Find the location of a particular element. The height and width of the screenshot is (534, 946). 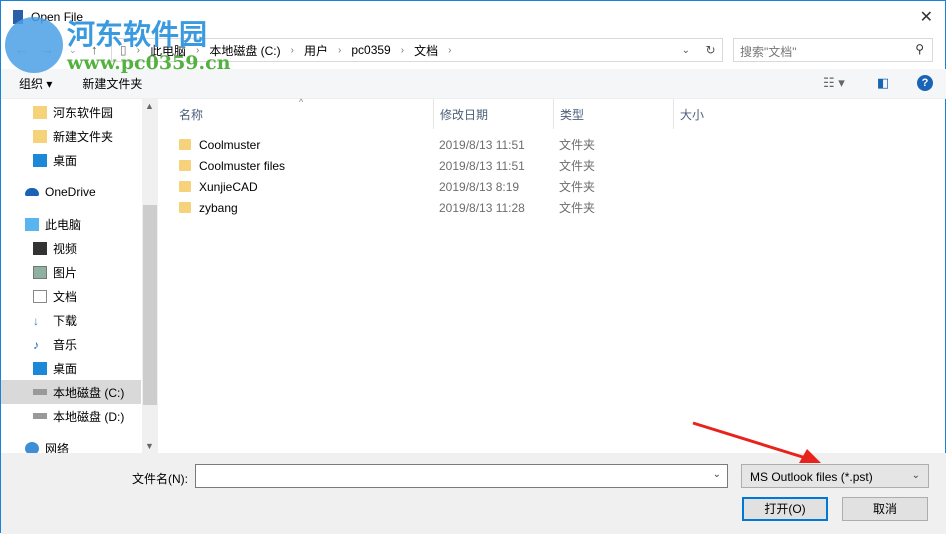

preview-pane-icon: ◧ is located at coordinates (883, 83).